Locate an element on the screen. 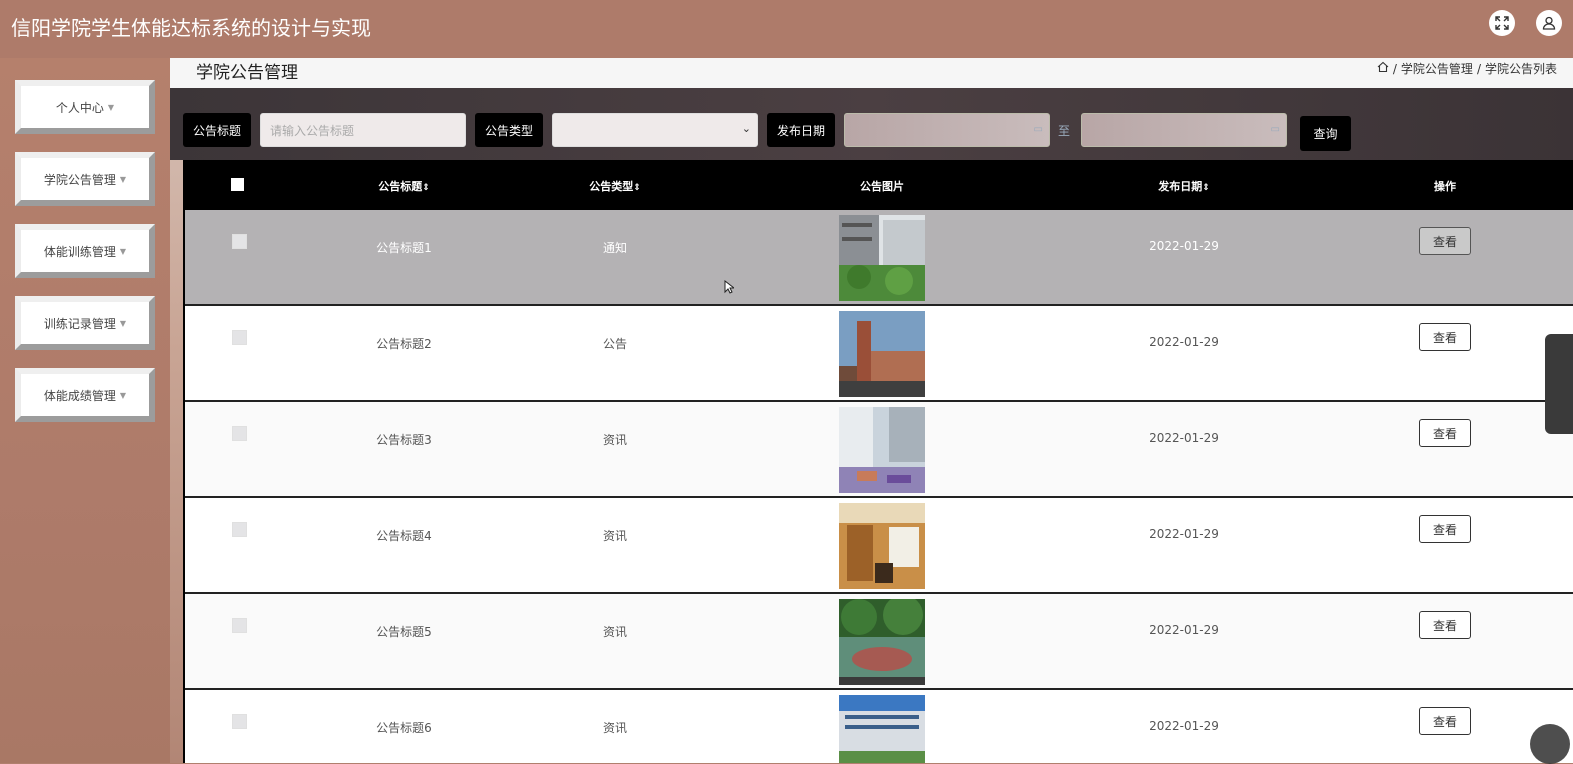  table-row: 公告标题6 资讯 2022-01-29 查看 is located at coordinates (879, 726).